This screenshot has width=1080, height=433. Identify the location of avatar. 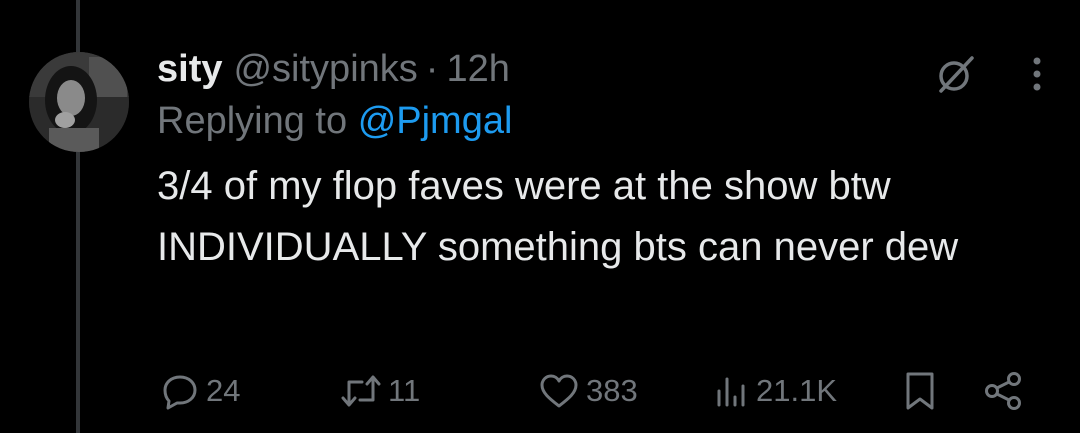
(79, 102).